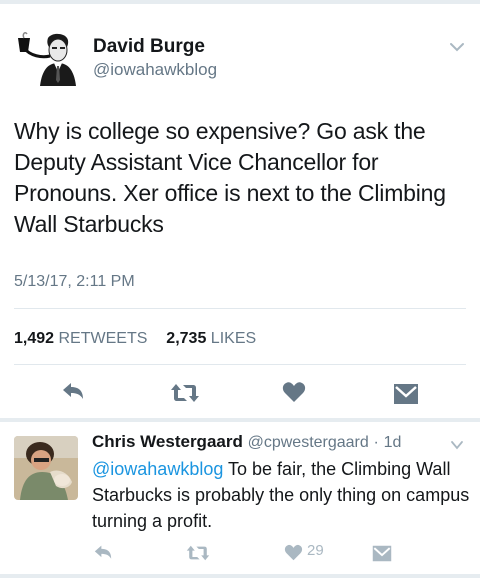 The width and height of the screenshot is (480, 578). Describe the element at coordinates (157, 469) in the screenshot. I see `mention-link: @iowahawkblog` at that location.